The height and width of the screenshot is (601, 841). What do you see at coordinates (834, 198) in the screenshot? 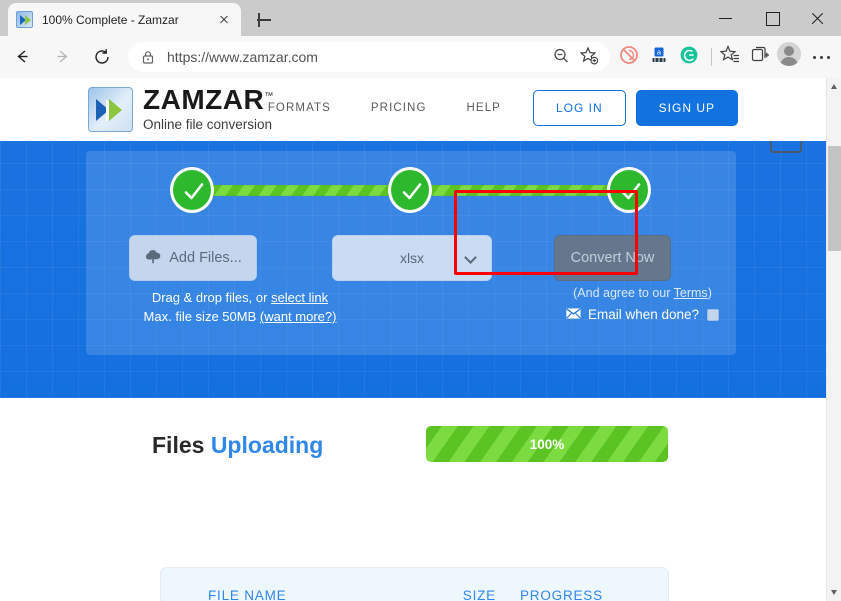
I see `scrollbar-thumb` at bounding box center [834, 198].